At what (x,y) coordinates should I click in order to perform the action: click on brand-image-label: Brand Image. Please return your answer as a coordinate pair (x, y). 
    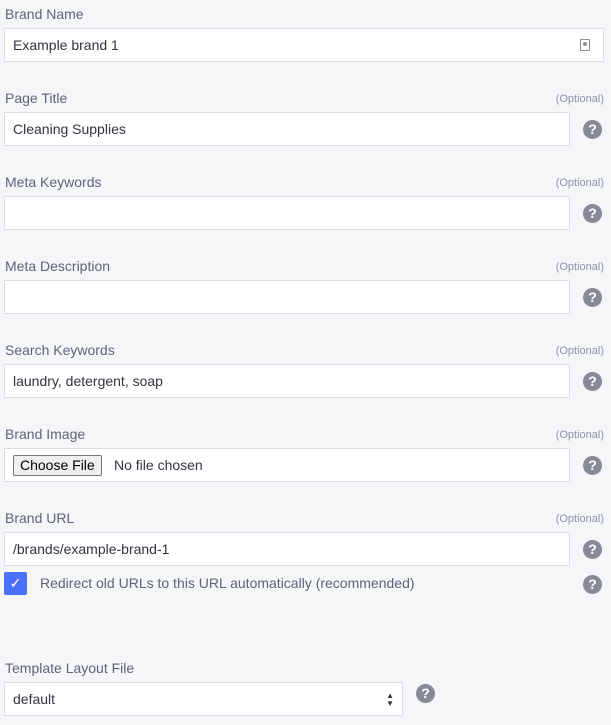
    Looking at the image, I should click on (45, 434).